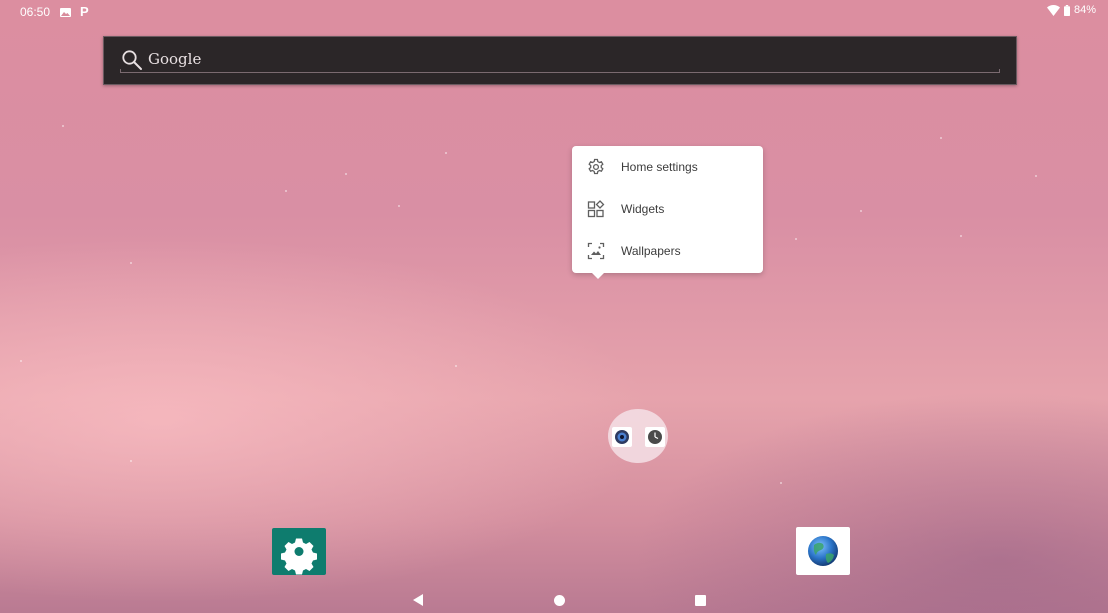 This screenshot has height=613, width=1108. What do you see at coordinates (1053, 10) in the screenshot?
I see `wifi-icon` at bounding box center [1053, 10].